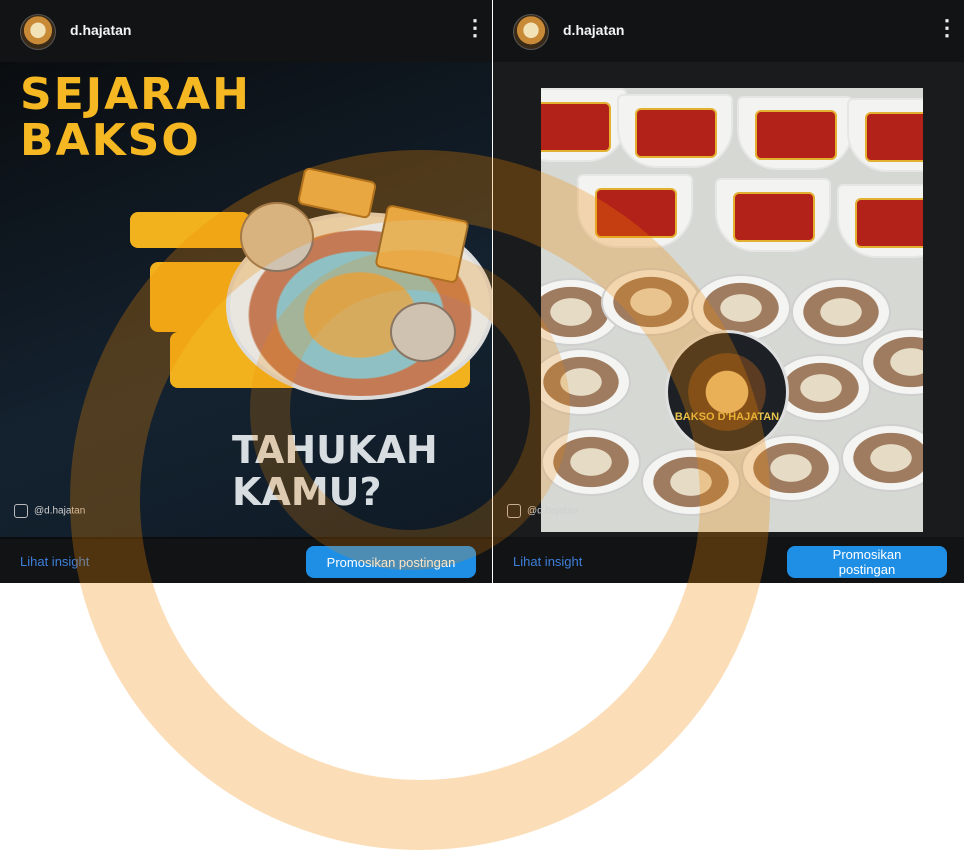 The image size is (964, 850). I want to click on subheadline-line-2: KAMU?, so click(307, 492).